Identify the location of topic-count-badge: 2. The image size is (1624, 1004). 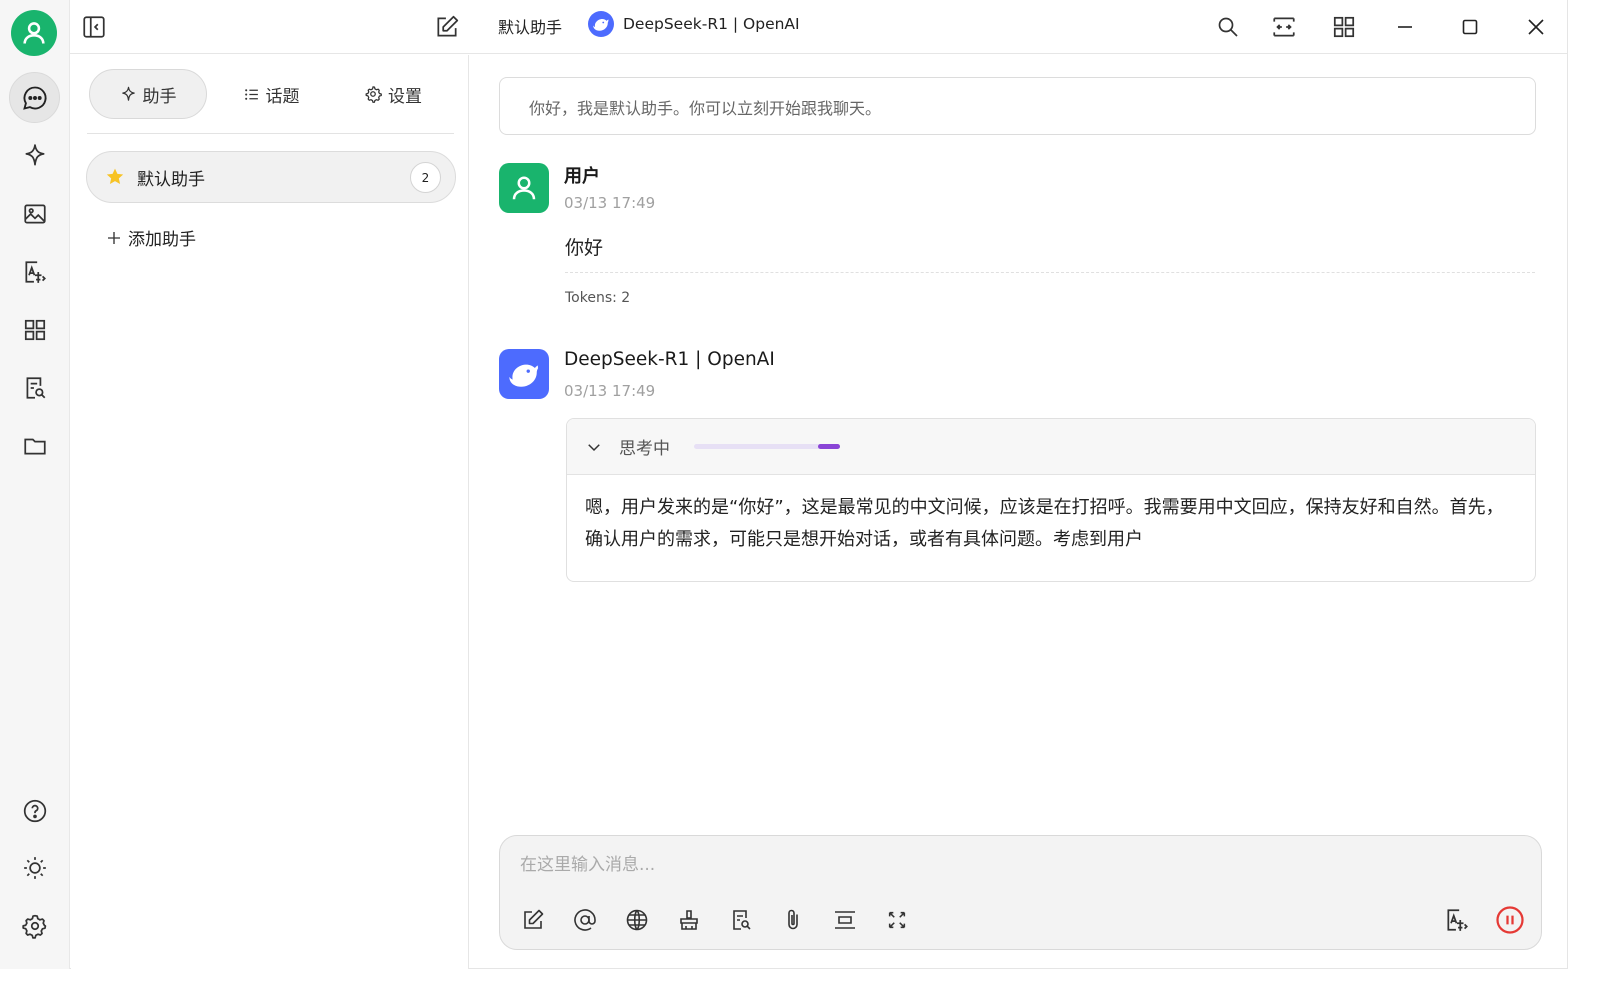
(425, 177).